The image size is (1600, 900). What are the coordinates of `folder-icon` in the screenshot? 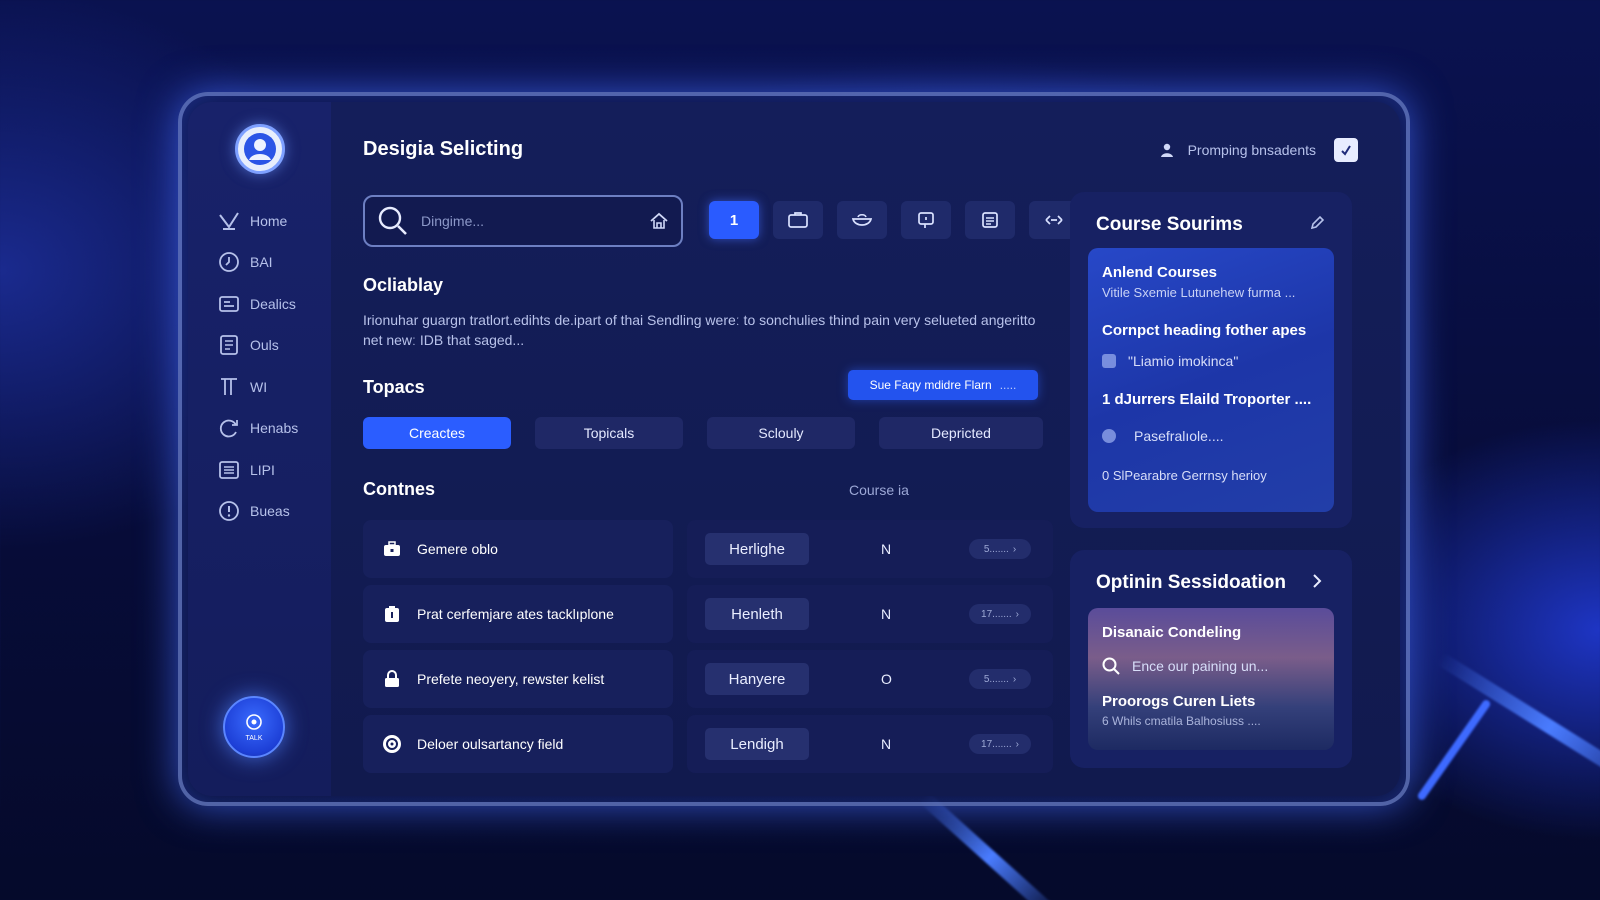 It's located at (798, 220).